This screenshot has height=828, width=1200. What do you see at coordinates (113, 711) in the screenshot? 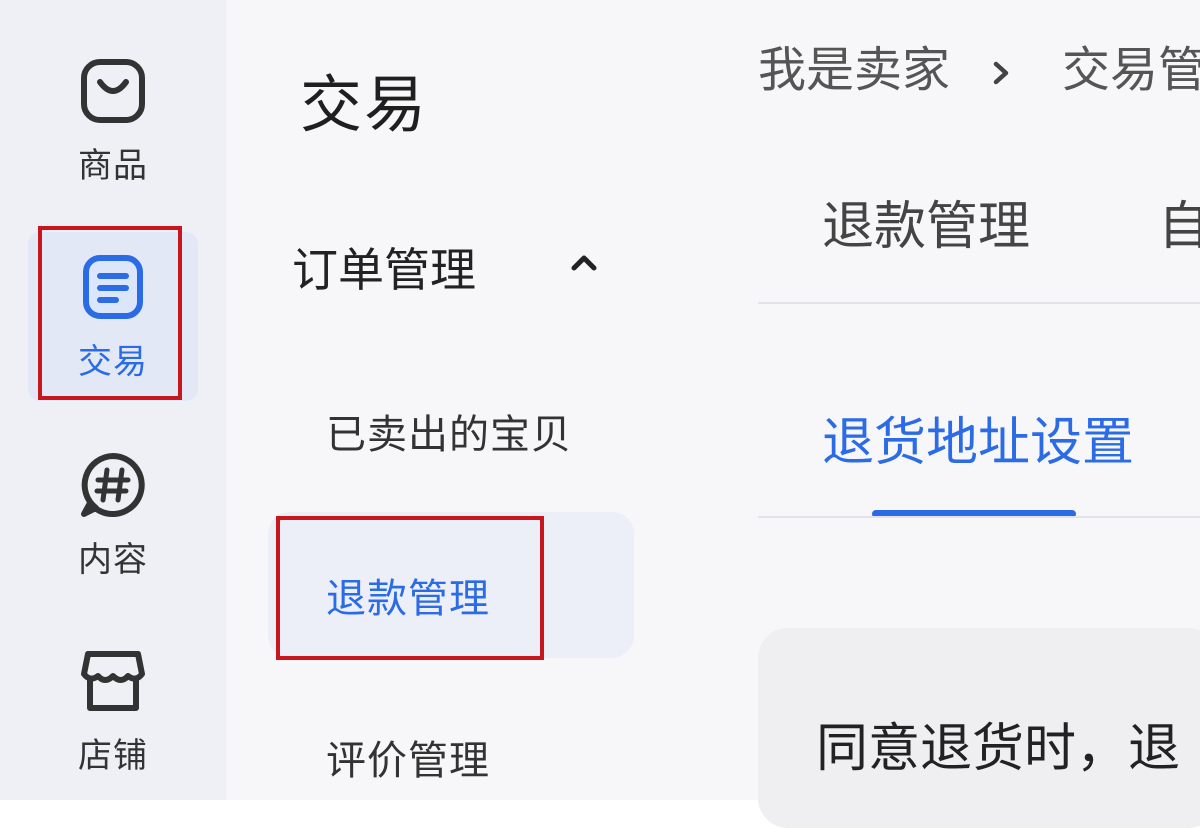
I see `rail-item-store: 店铺` at bounding box center [113, 711].